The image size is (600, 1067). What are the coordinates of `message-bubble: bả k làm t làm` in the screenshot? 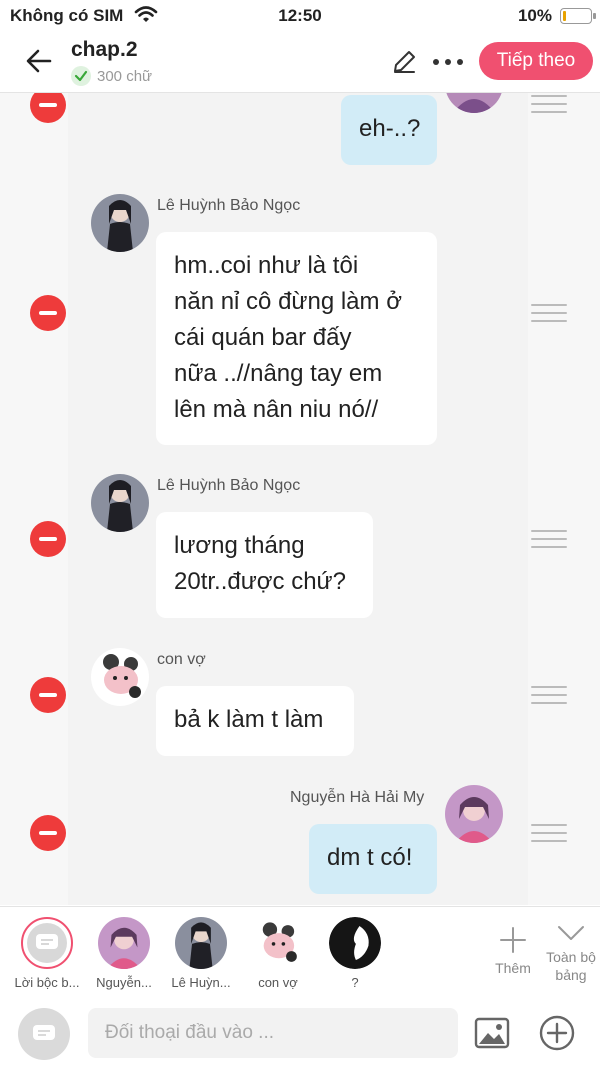 It's located at (255, 721).